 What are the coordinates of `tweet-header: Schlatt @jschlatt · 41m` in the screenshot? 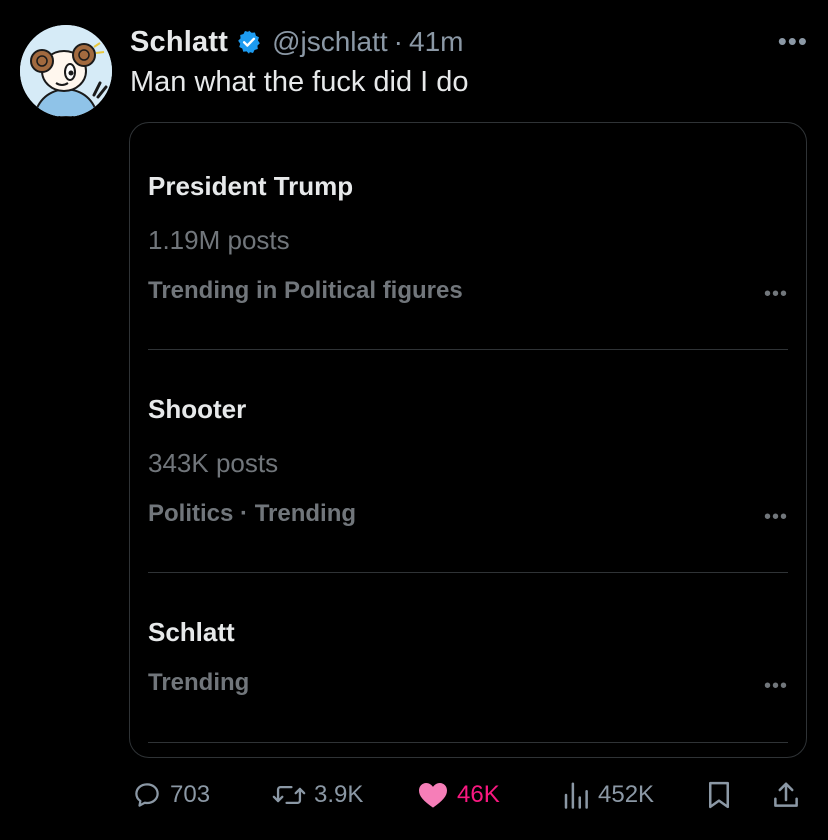 It's located at (296, 42).